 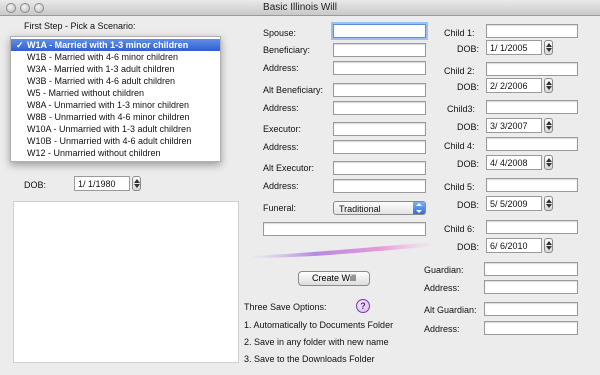 I want to click on scenario-option: W8B - Unmarried with 4-6 minor children, so click(x=115, y=117).